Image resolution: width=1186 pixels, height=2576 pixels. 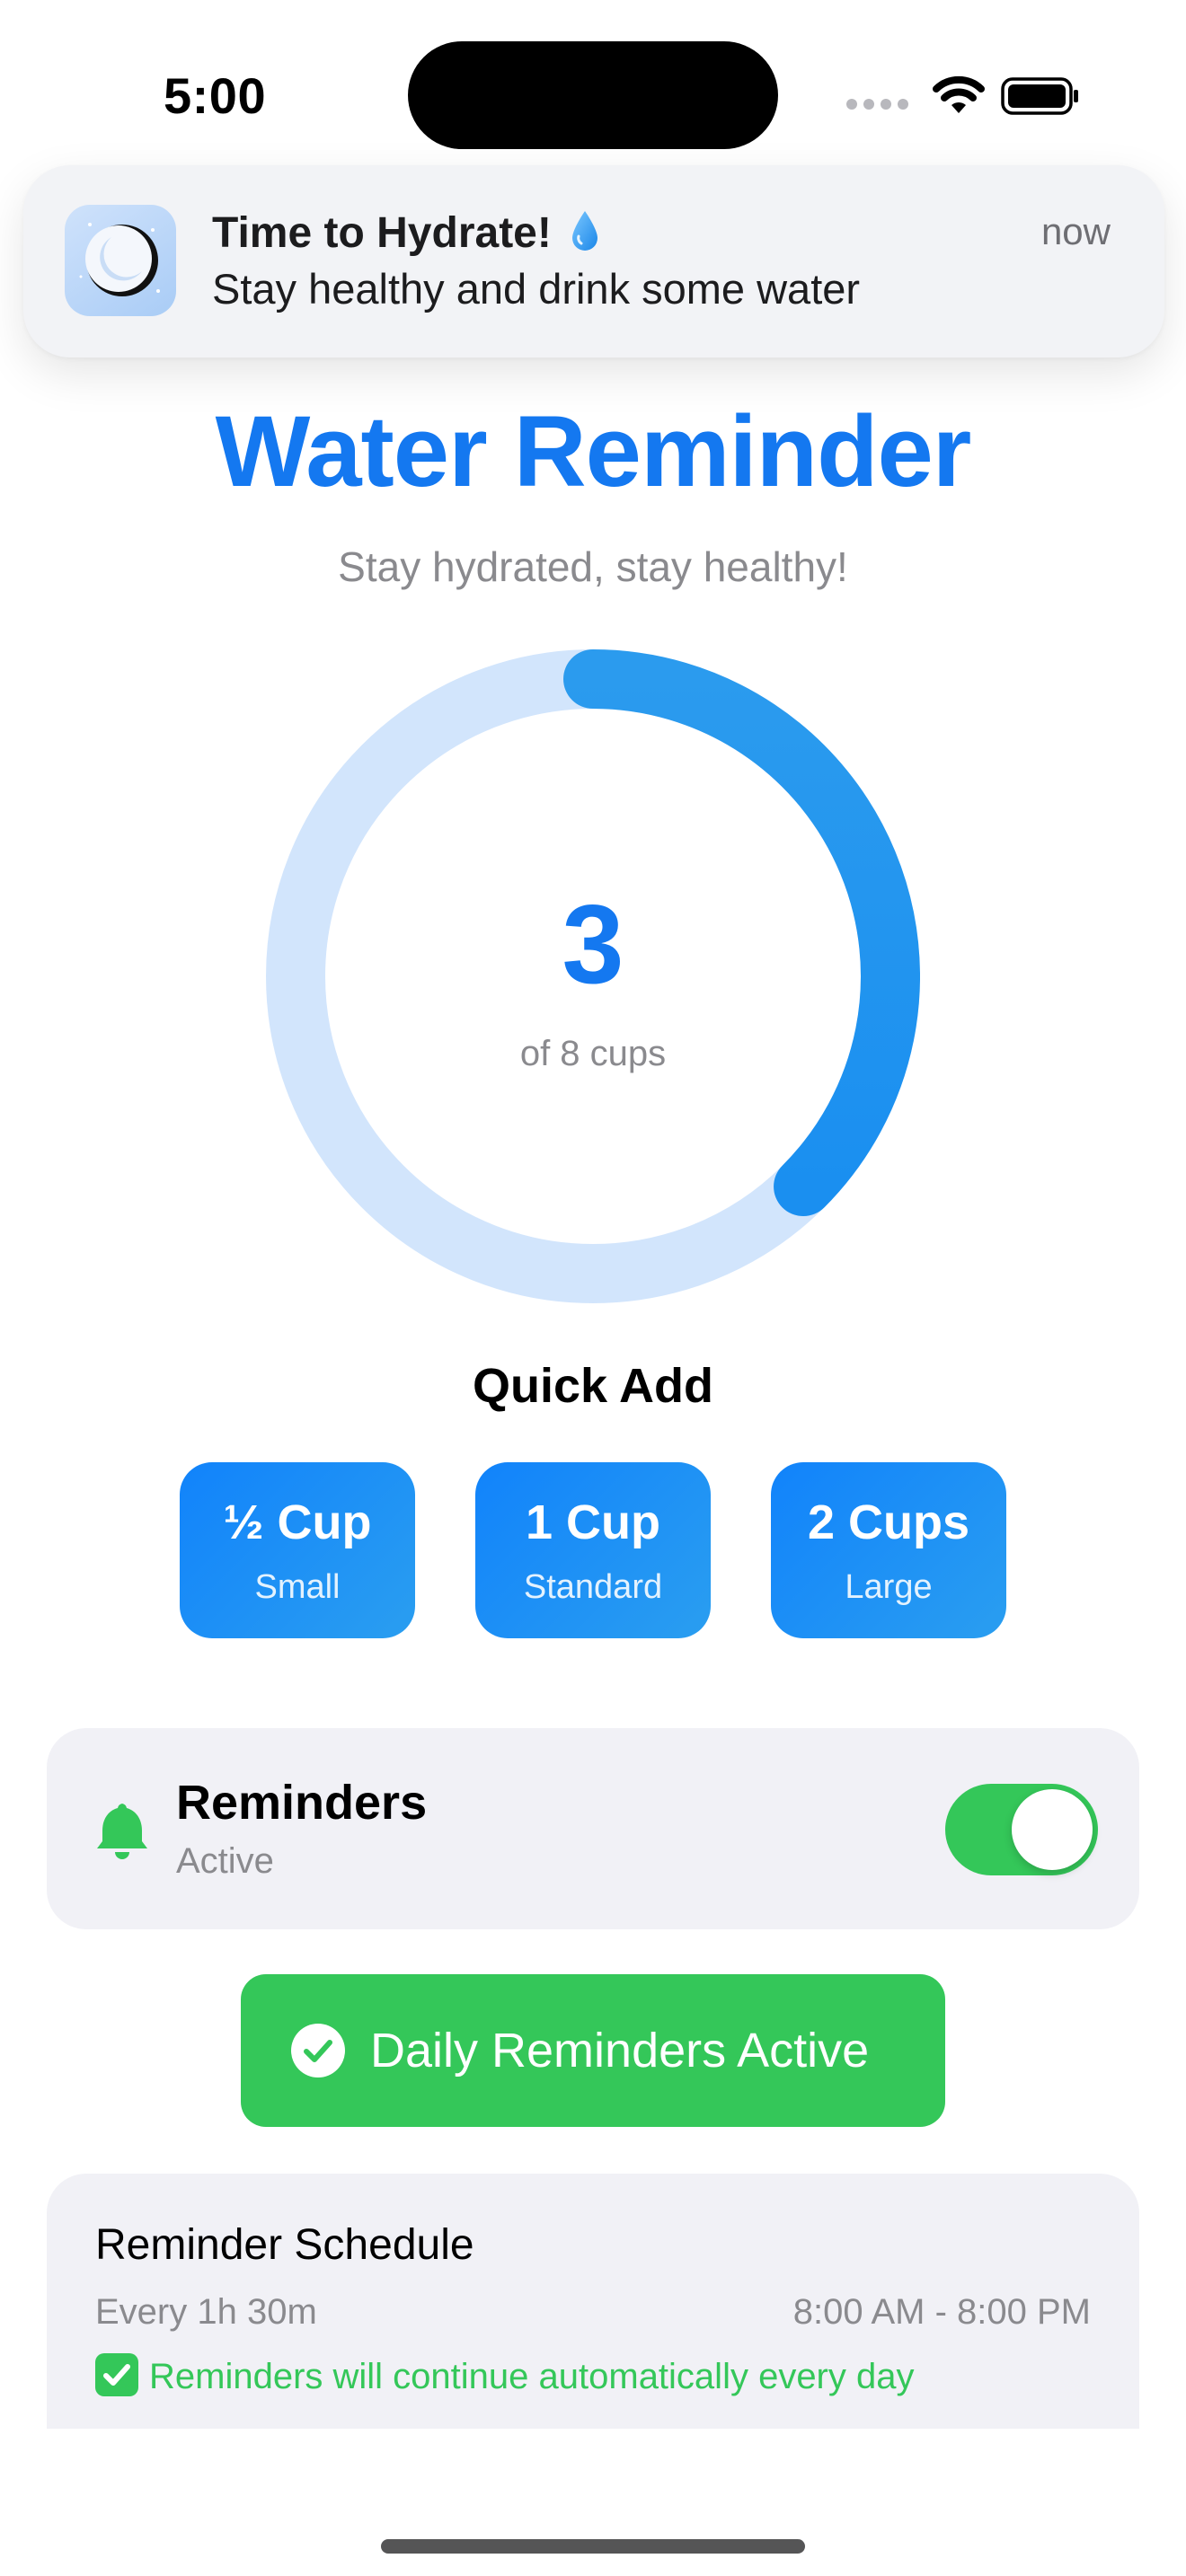 I want to click on page-subtitle: Stay hydrated, stay healthy!, so click(x=593, y=566).